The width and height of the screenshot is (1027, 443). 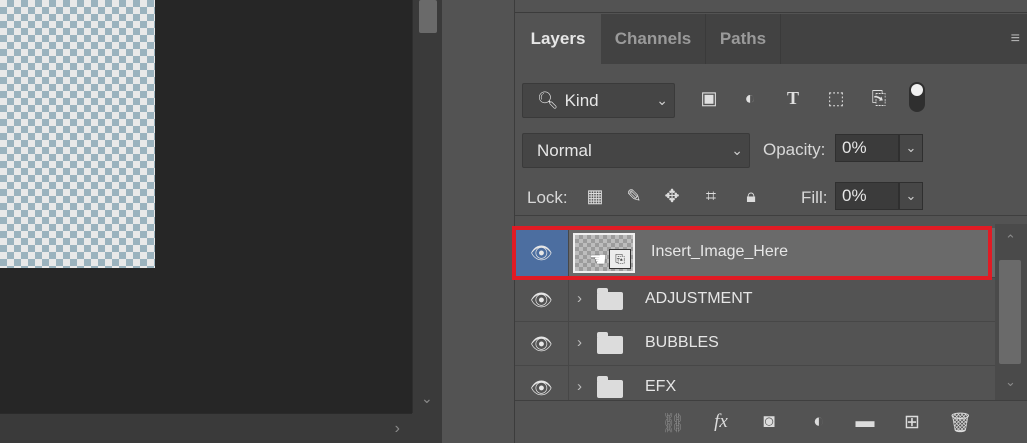 I want to click on opacity-field: 0%, so click(x=867, y=148).